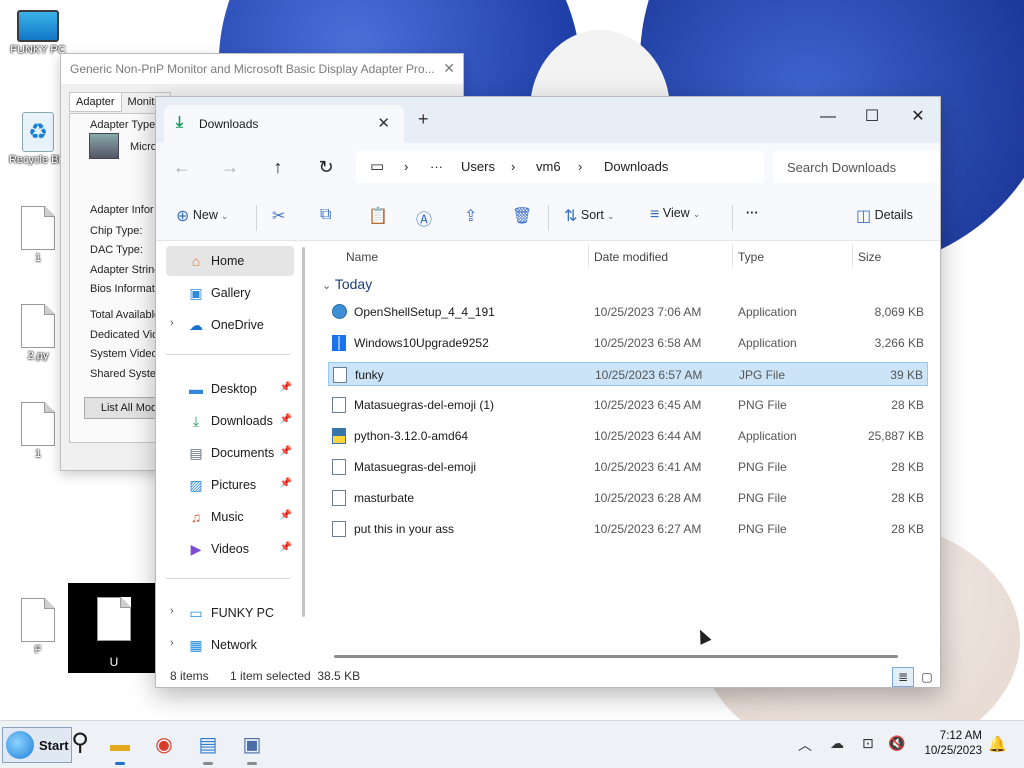 This screenshot has height=768, width=1024. What do you see at coordinates (325, 215) in the screenshot?
I see `copy-button: ⧉` at bounding box center [325, 215].